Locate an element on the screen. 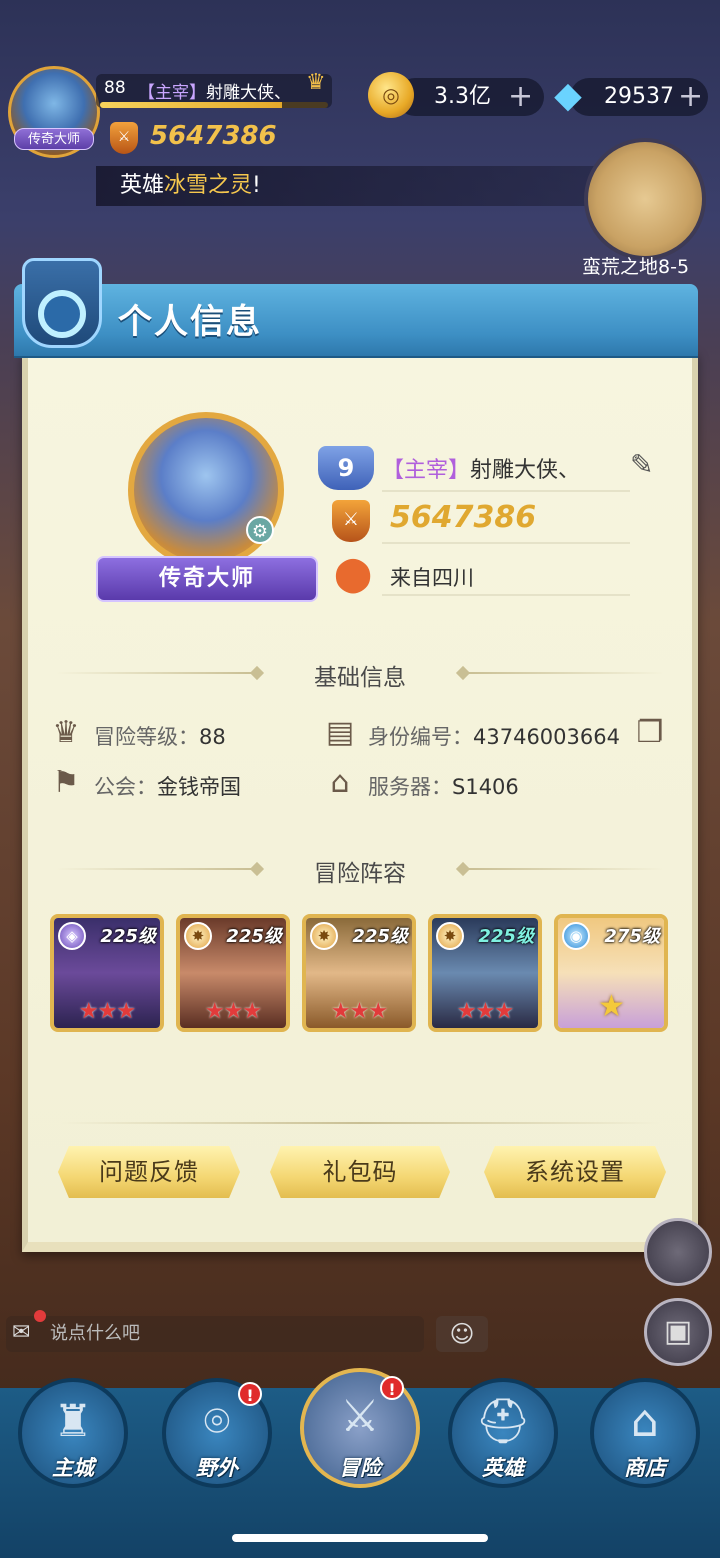 This screenshot has height=1558, width=720. copy-icon: ❐ is located at coordinates (650, 733).